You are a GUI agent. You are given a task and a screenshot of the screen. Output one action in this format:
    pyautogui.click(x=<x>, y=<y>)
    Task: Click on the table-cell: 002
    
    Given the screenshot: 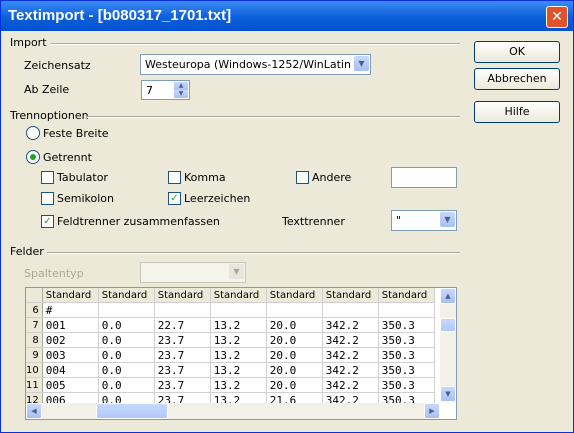 What is the action you would take?
    pyautogui.click(x=70, y=340)
    